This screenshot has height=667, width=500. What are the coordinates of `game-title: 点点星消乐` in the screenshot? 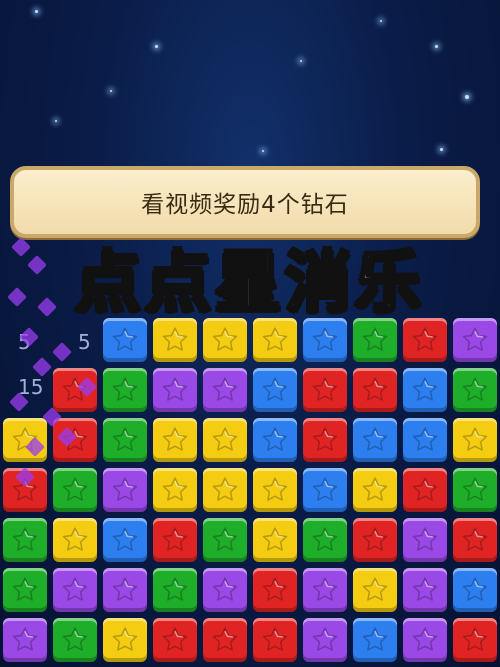 It's located at (249, 282).